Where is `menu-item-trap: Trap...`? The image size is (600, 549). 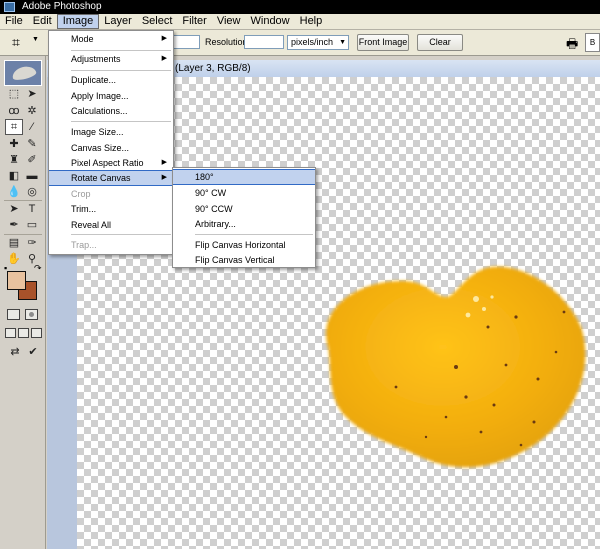 menu-item-trap: Trap... is located at coordinates (84, 245).